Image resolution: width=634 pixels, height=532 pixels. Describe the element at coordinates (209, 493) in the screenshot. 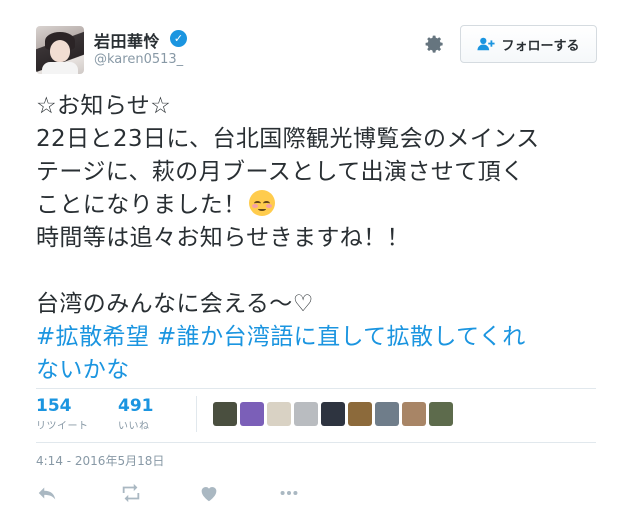

I see `like-icon` at that location.